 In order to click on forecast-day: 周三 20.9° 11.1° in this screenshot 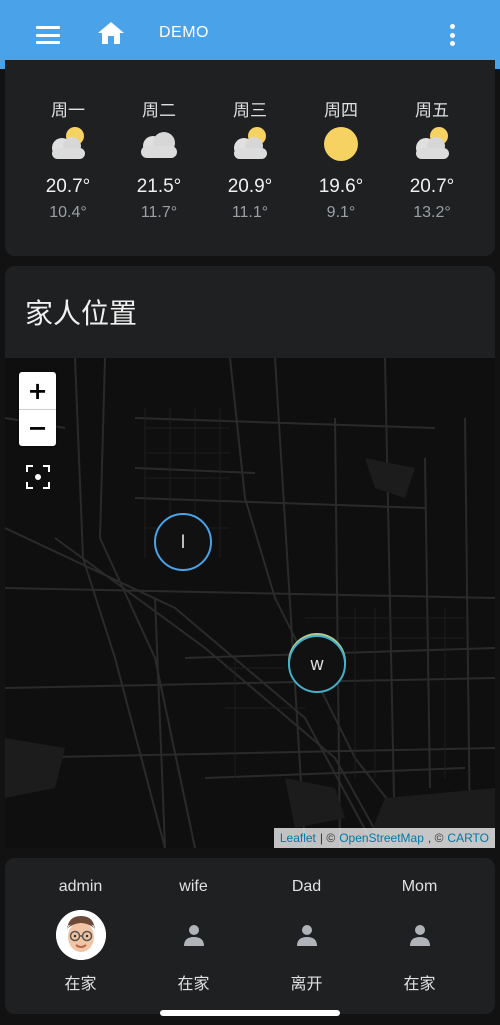, I will do `click(250, 166)`.